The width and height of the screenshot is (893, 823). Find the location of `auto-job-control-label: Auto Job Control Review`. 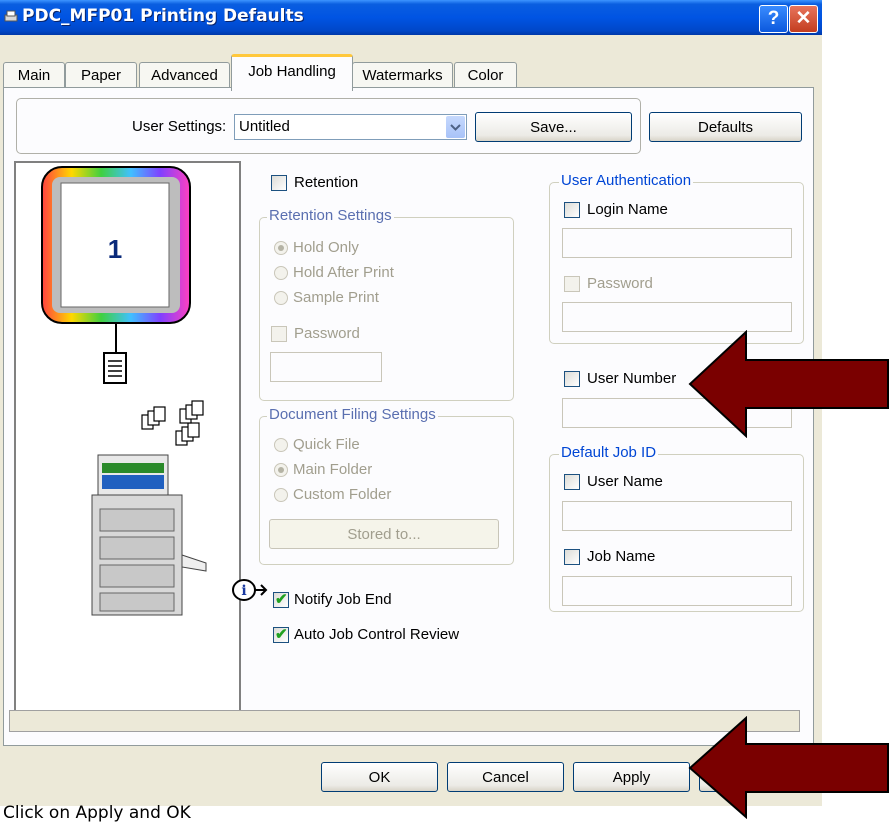

auto-job-control-label: Auto Job Control Review is located at coordinates (377, 634).